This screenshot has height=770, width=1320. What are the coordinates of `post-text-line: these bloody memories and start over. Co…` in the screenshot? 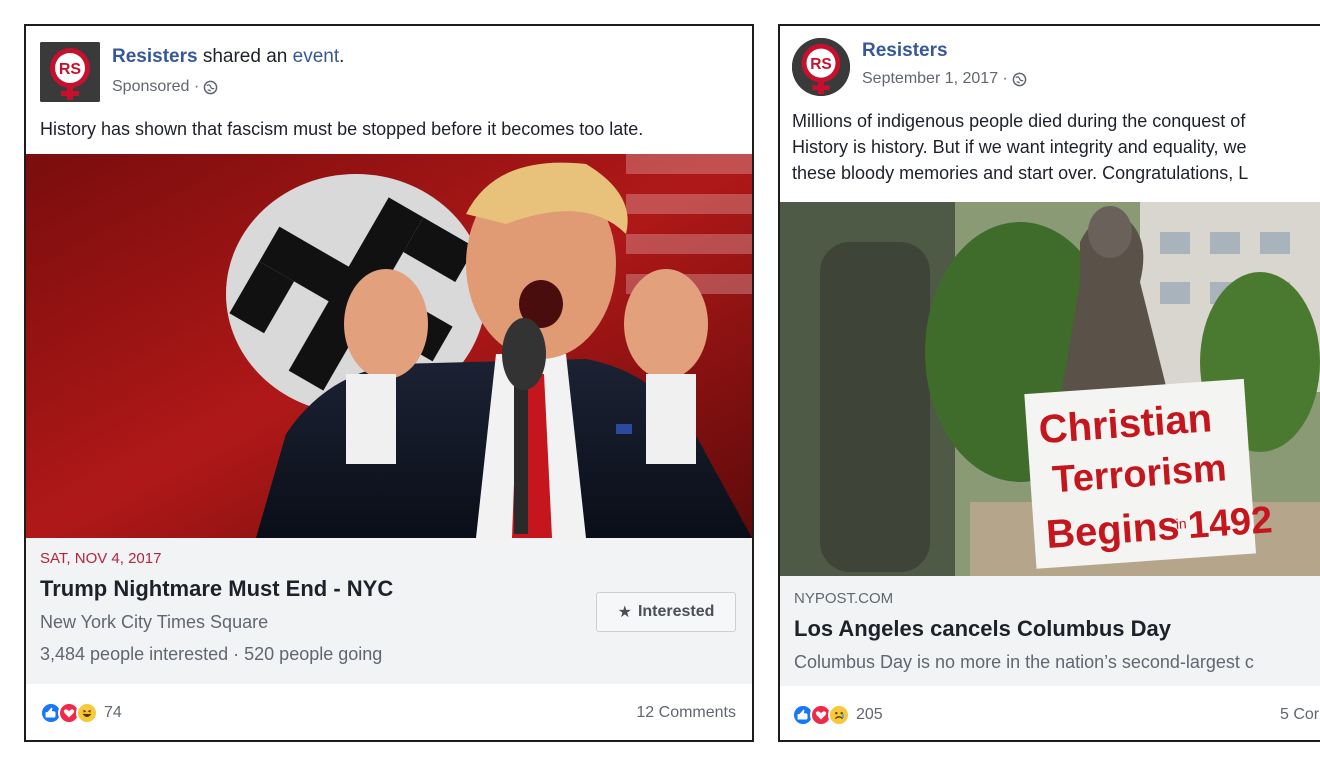 It's located at (1020, 173).